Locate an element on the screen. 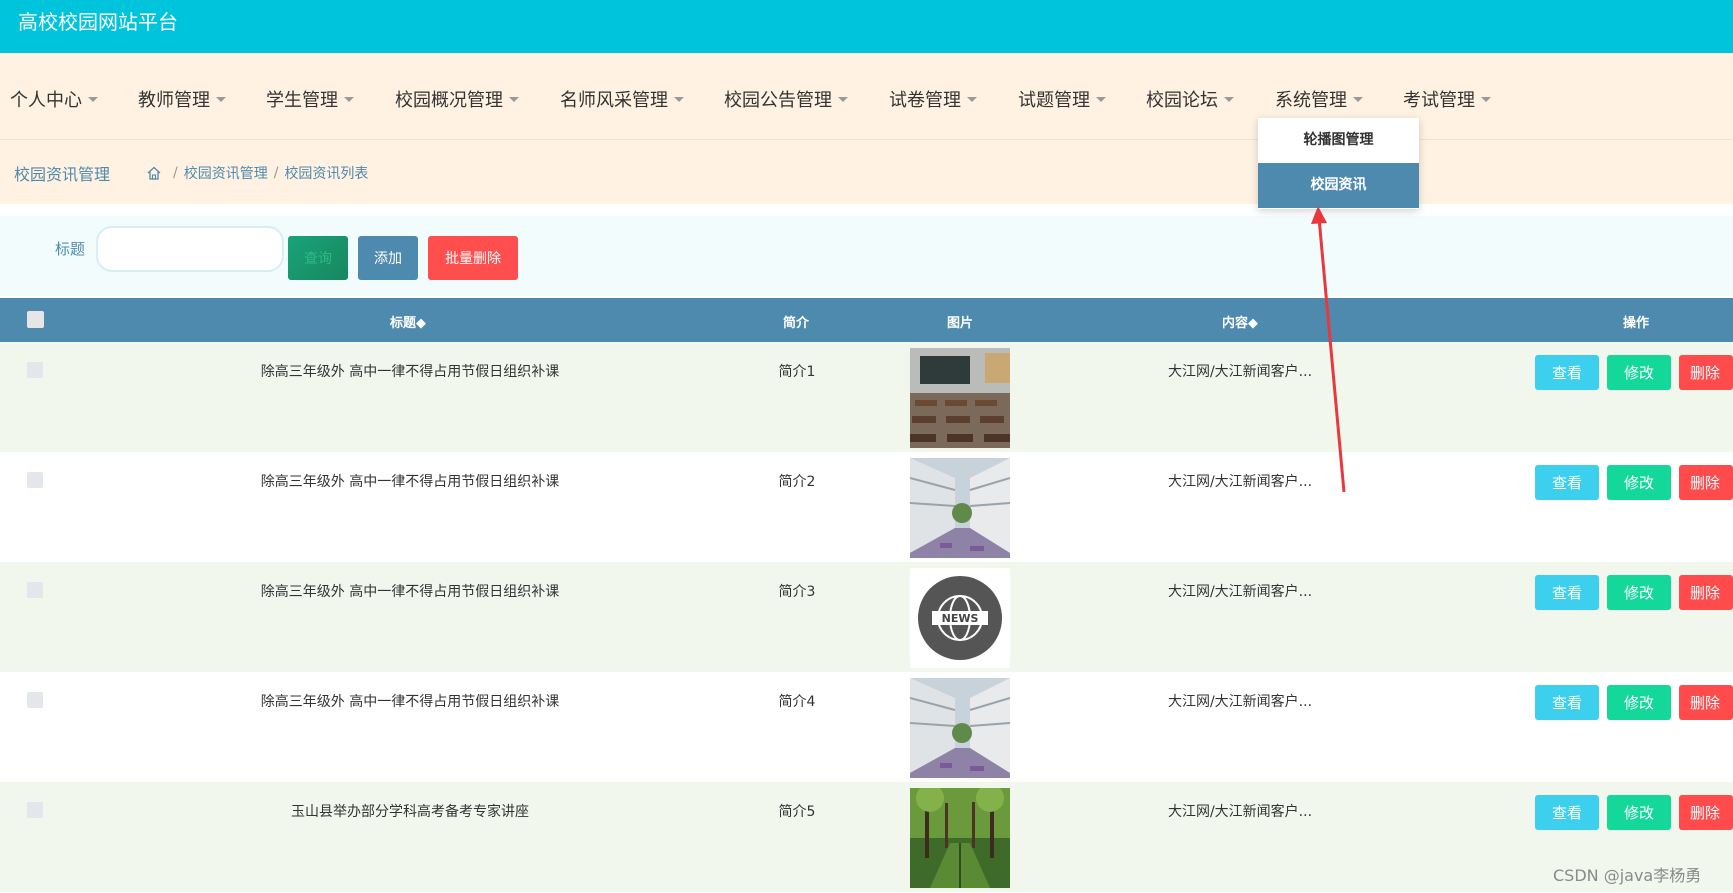  search-label: 标题 is located at coordinates (70, 249).